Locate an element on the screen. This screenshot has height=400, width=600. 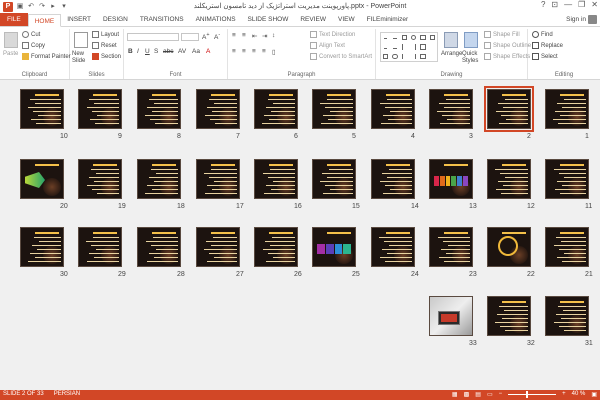
language-status: PERSIAN is located at coordinates (67, 394).